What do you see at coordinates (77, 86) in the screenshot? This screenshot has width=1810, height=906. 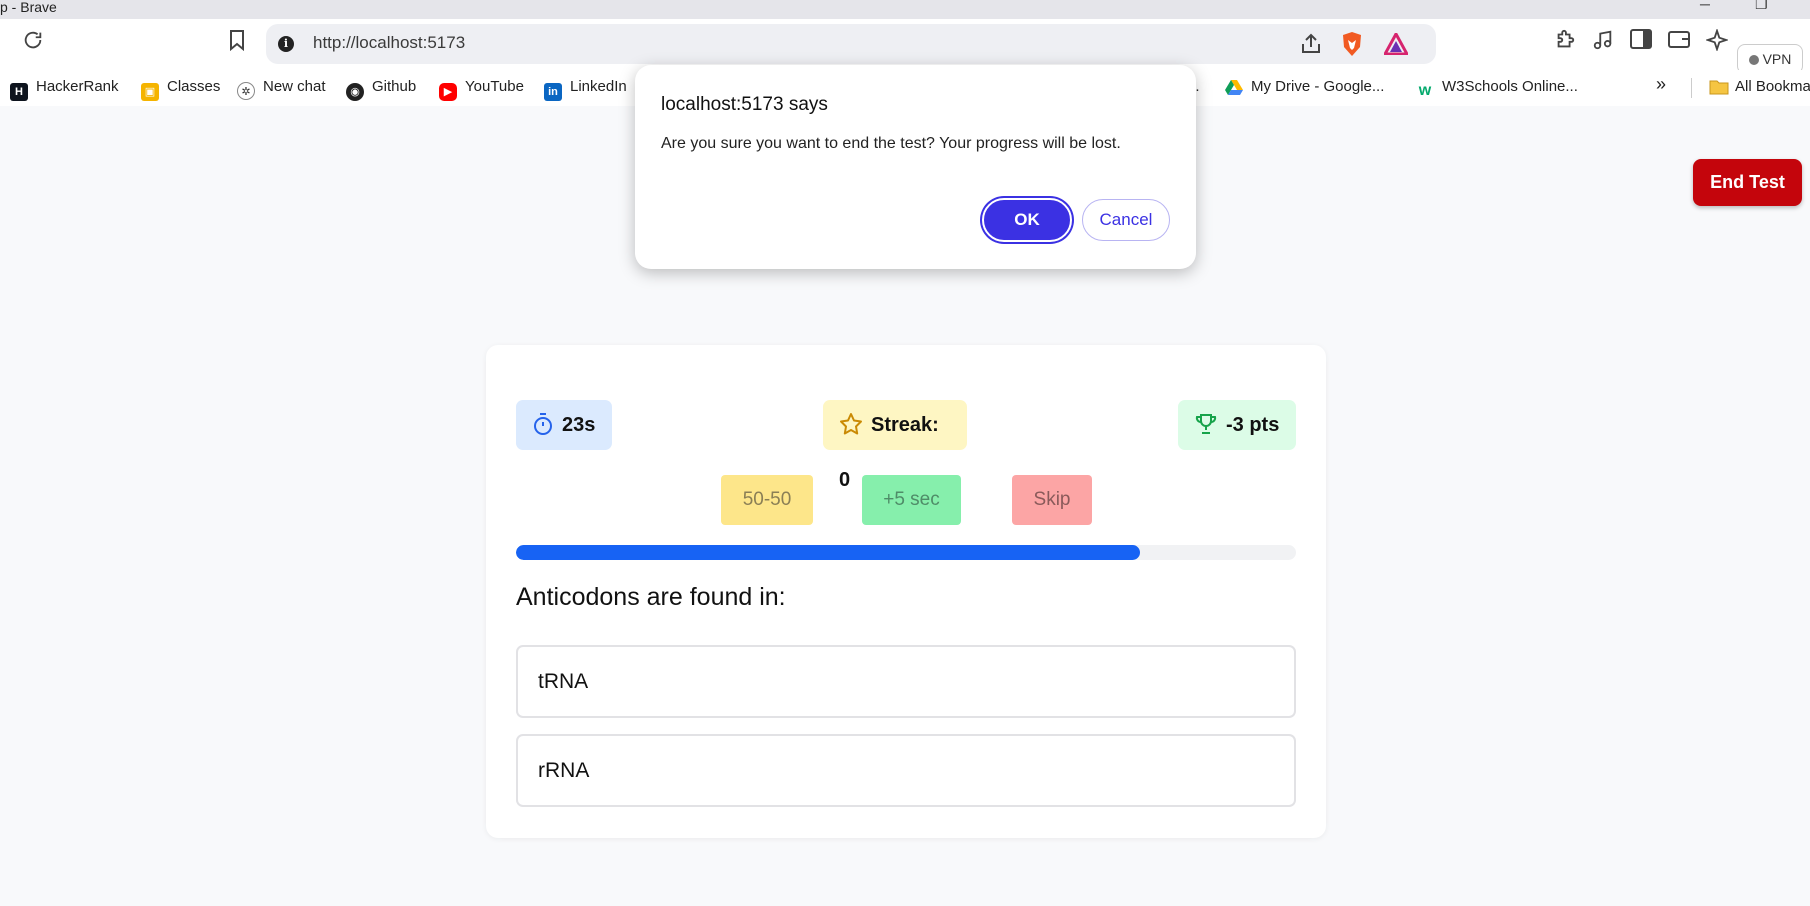 I see `bookmark-label: HackerRank` at bounding box center [77, 86].